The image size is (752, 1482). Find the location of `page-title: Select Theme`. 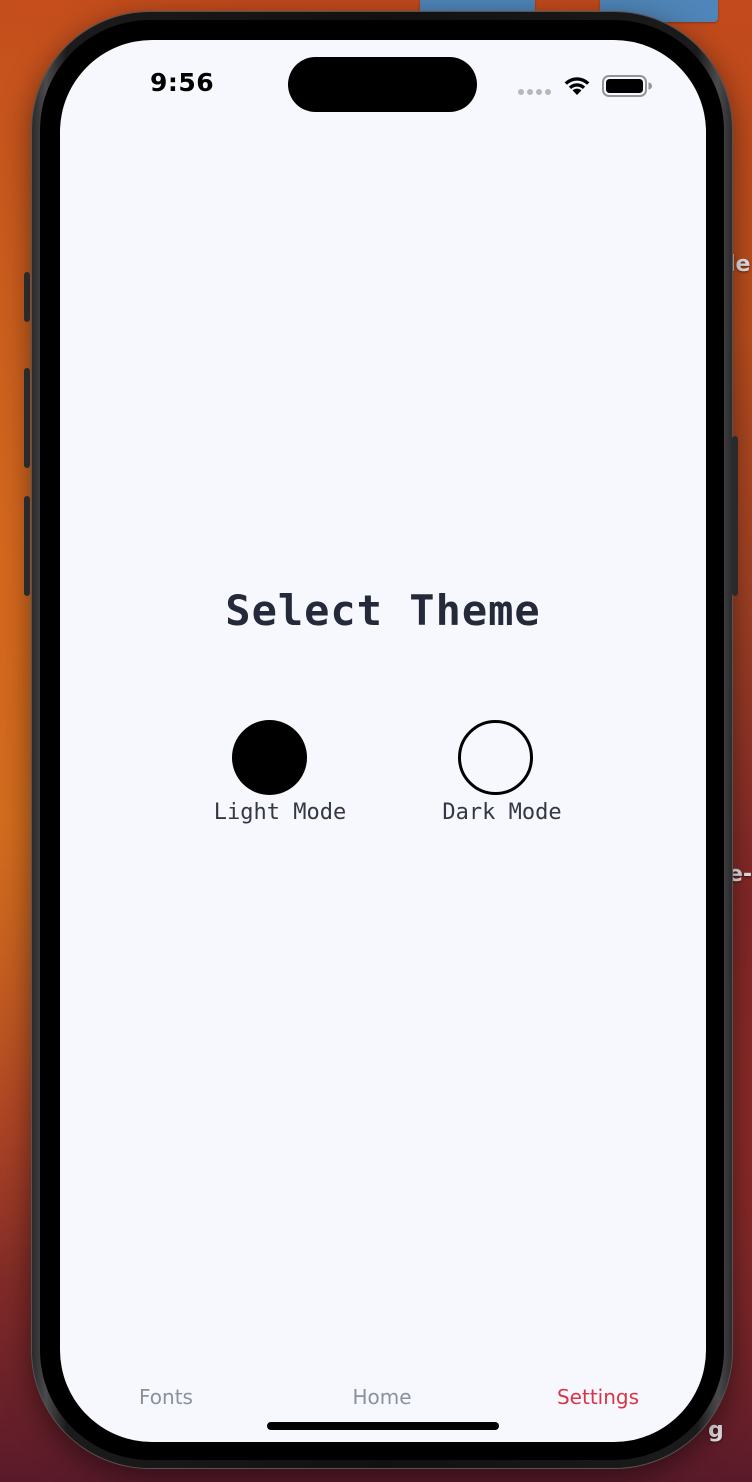

page-title: Select Theme is located at coordinates (383, 610).